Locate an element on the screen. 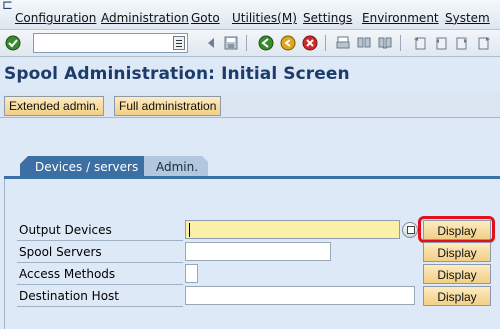 This screenshot has height=329, width=500. spool-servers-label: Spool Servers is located at coordinates (60, 252).